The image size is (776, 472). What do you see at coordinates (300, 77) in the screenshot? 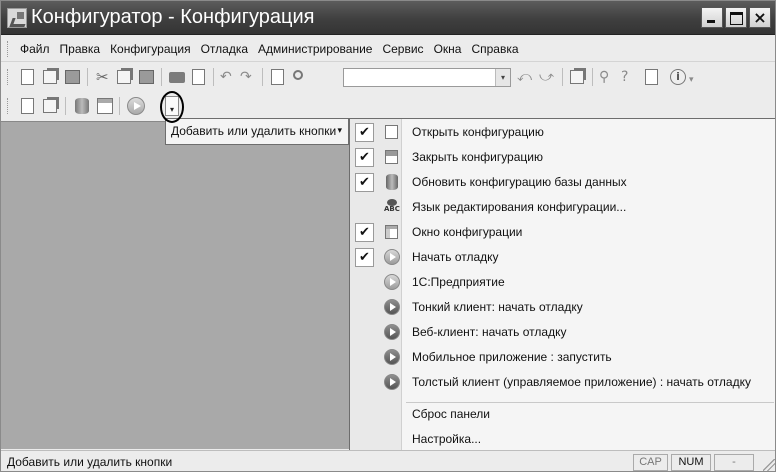
I see `search-icon` at bounding box center [300, 77].